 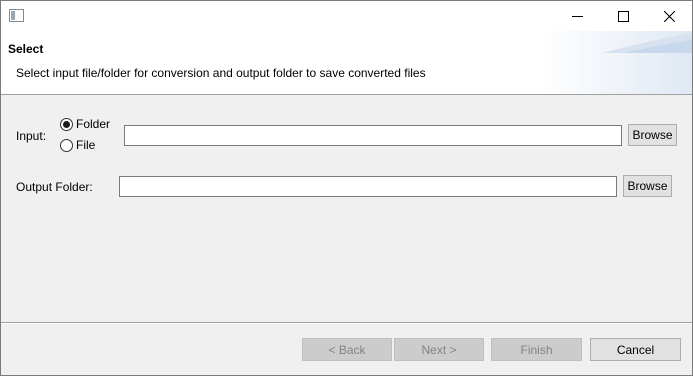 I want to click on cancel-button: Cancel, so click(x=635, y=349).